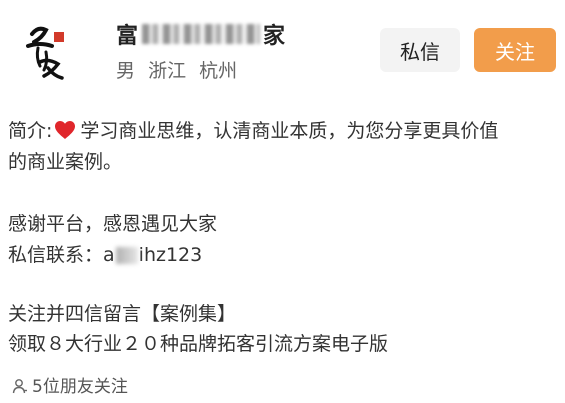 Image resolution: width=565 pixels, height=403 pixels. I want to click on bio-line-3: 感谢平台，感恩遇见大家, so click(113, 224).